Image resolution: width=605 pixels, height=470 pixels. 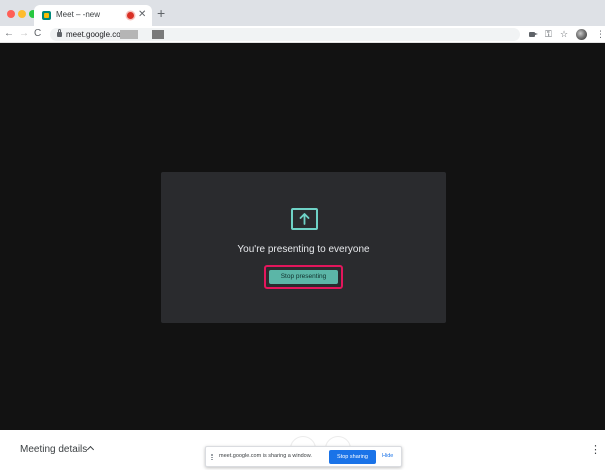 I want to click on browser-tab-meet: Meet – -new ✕, so click(x=93, y=15).